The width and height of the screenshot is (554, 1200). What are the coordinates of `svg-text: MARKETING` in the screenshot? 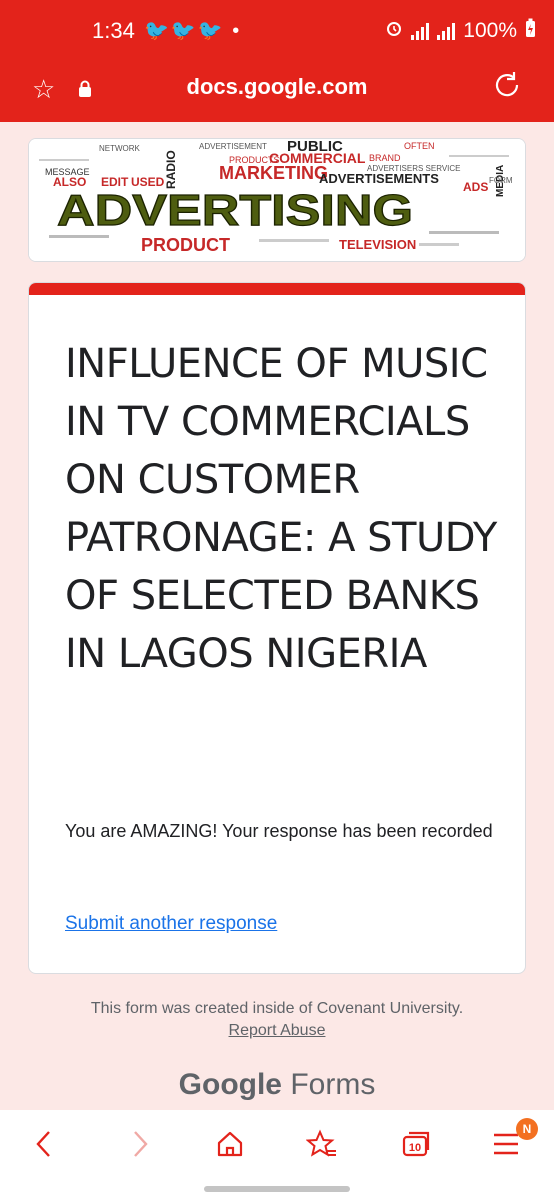 It's located at (273, 173).